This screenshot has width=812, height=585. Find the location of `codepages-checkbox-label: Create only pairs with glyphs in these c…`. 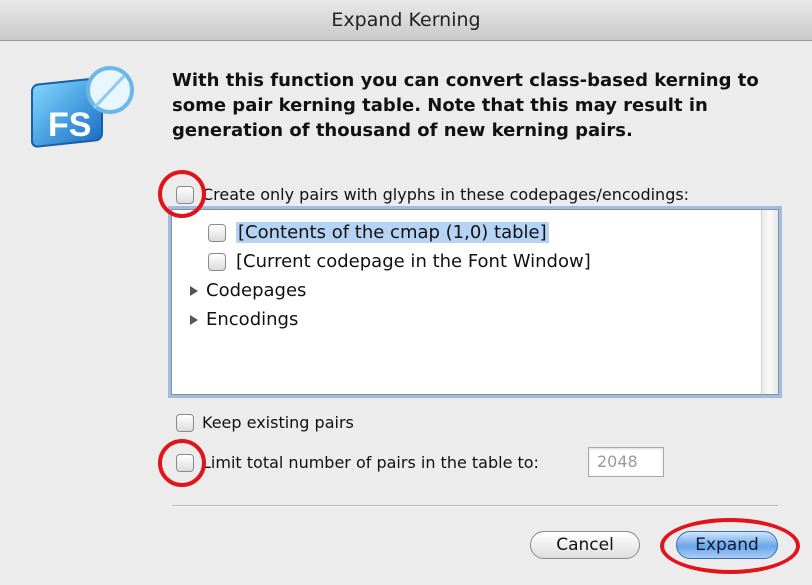

codepages-checkbox-label: Create only pairs with glyphs in these c… is located at coordinates (446, 194).